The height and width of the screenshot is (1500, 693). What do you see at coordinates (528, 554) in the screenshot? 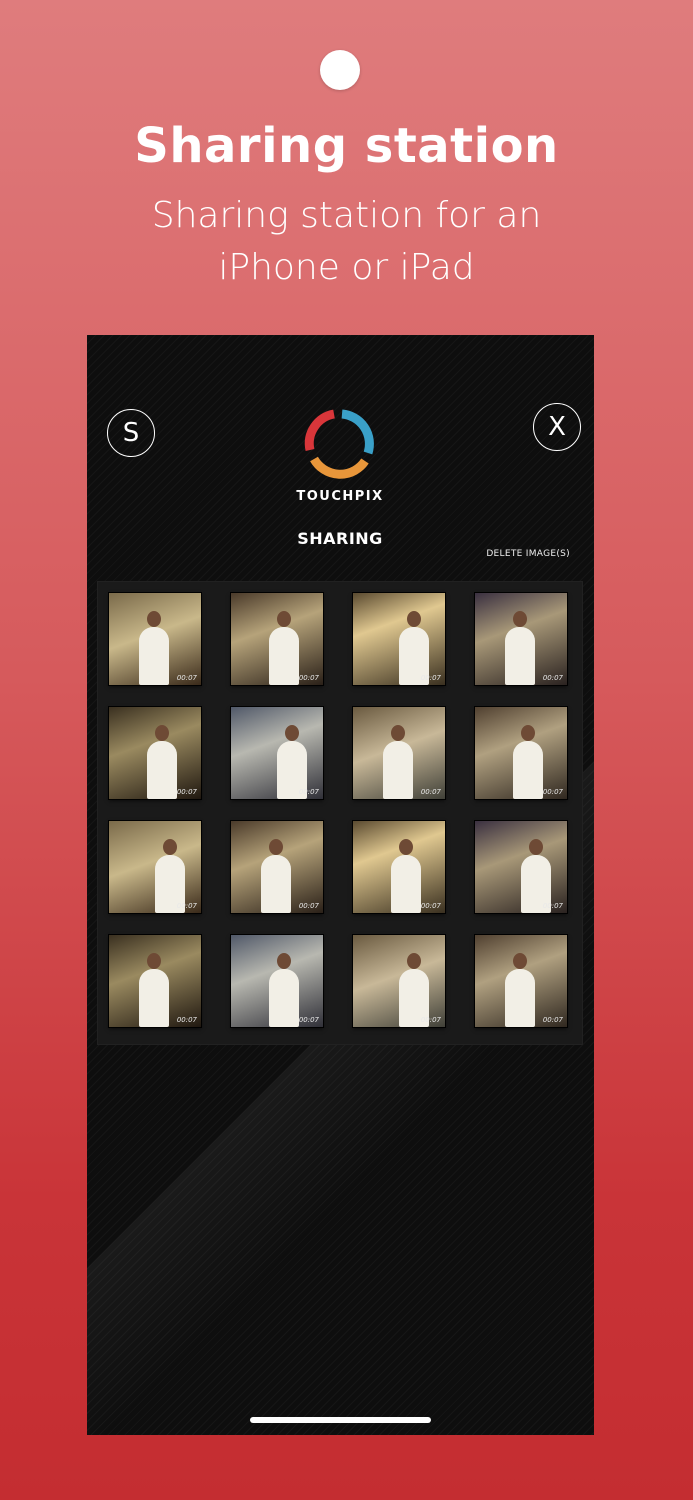
I see `delete-images-button: DELETE IMAGE(S)` at bounding box center [528, 554].